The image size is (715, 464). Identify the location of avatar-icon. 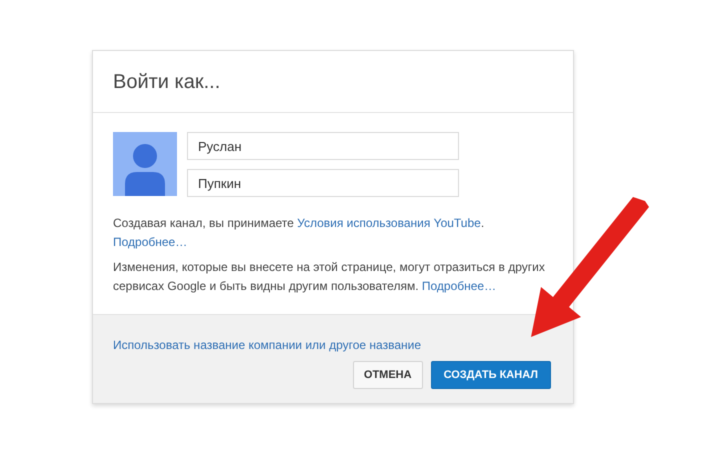
(145, 164).